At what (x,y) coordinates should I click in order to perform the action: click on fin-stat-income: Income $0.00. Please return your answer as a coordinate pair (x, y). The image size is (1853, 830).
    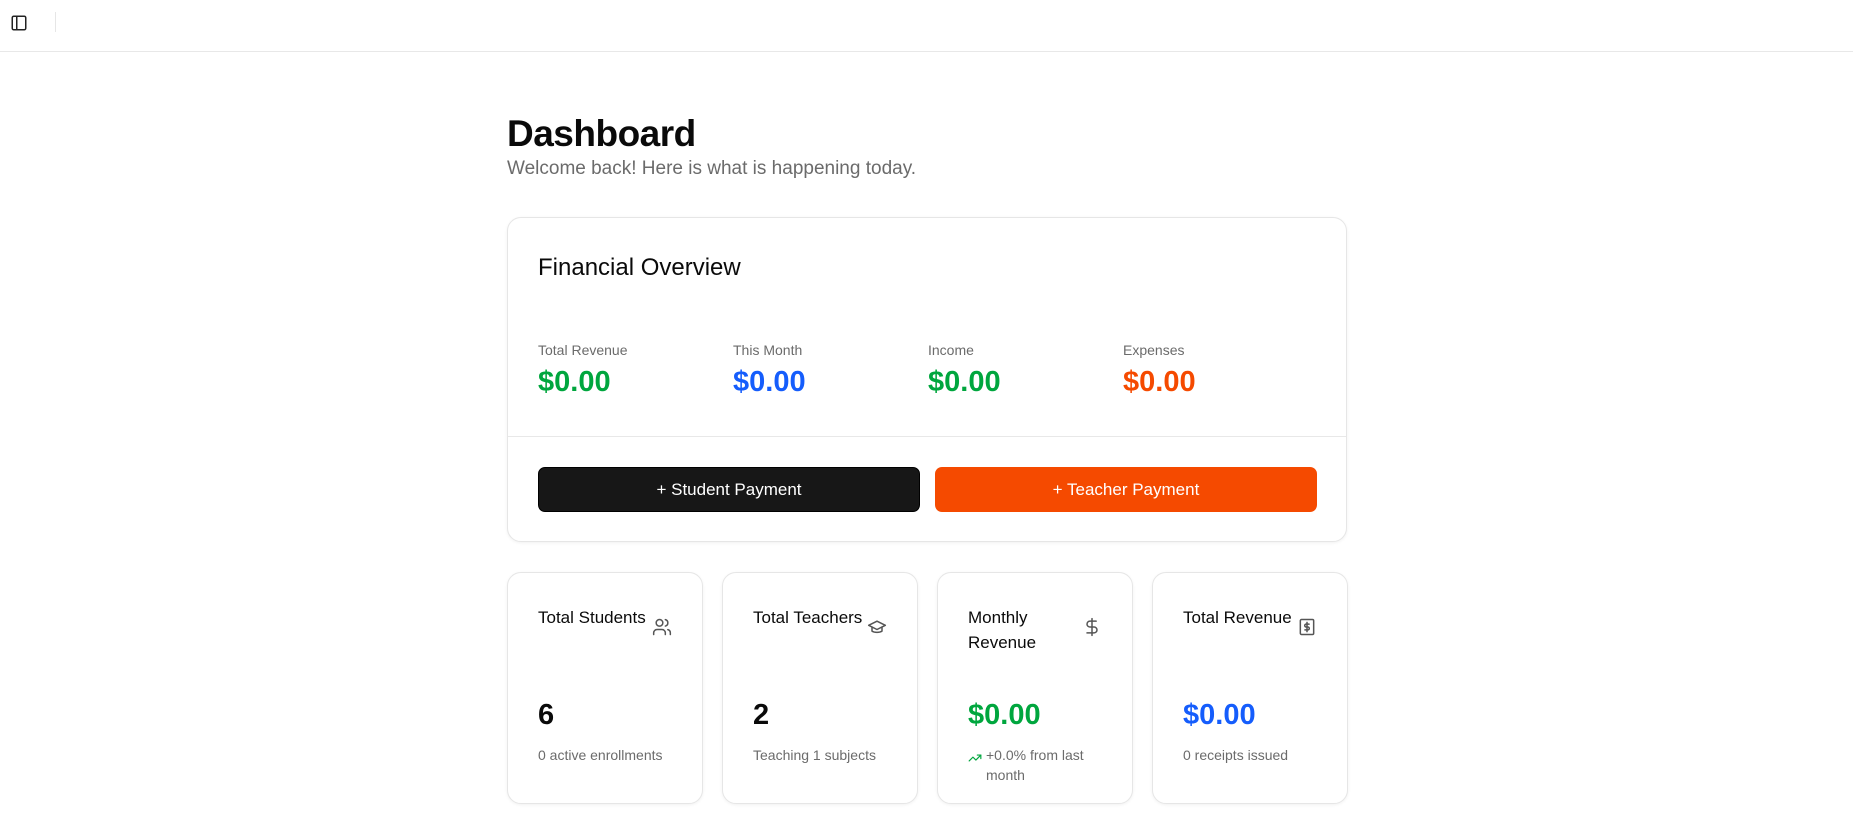
    Looking at the image, I should click on (1025, 370).